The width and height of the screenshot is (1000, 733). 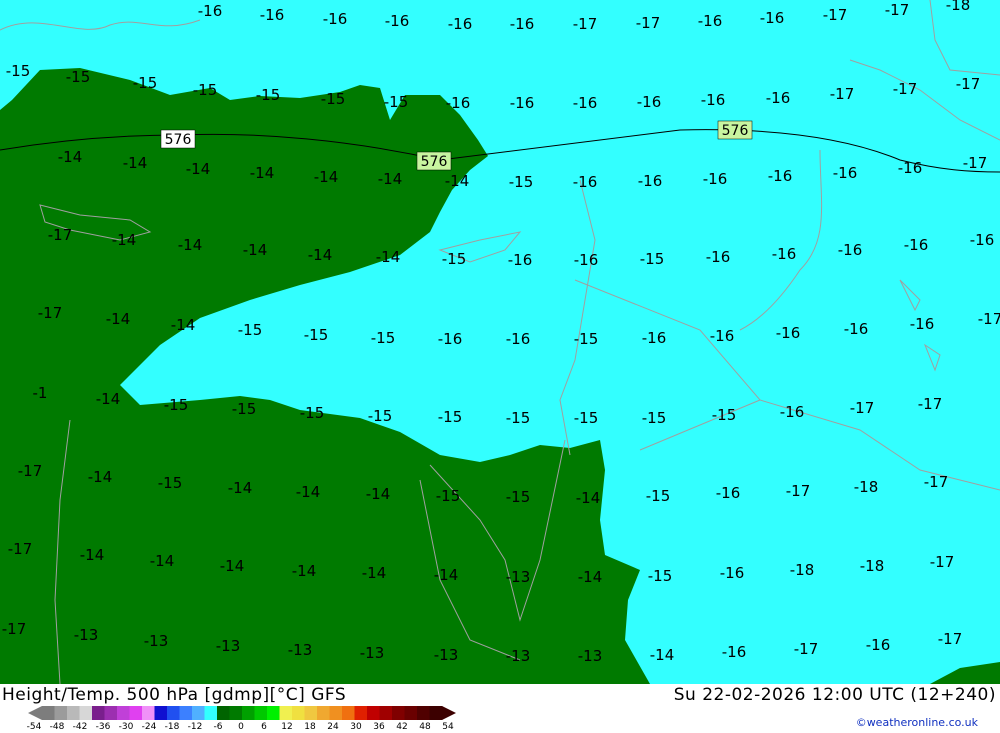 What do you see at coordinates (356, 727) in the screenshot?
I see `scale-tick-label: 30` at bounding box center [356, 727].